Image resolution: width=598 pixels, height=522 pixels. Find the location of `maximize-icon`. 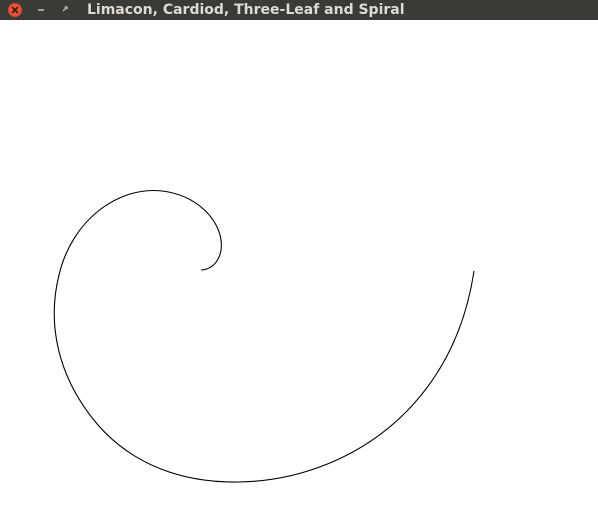

maximize-icon is located at coordinates (65, 9).